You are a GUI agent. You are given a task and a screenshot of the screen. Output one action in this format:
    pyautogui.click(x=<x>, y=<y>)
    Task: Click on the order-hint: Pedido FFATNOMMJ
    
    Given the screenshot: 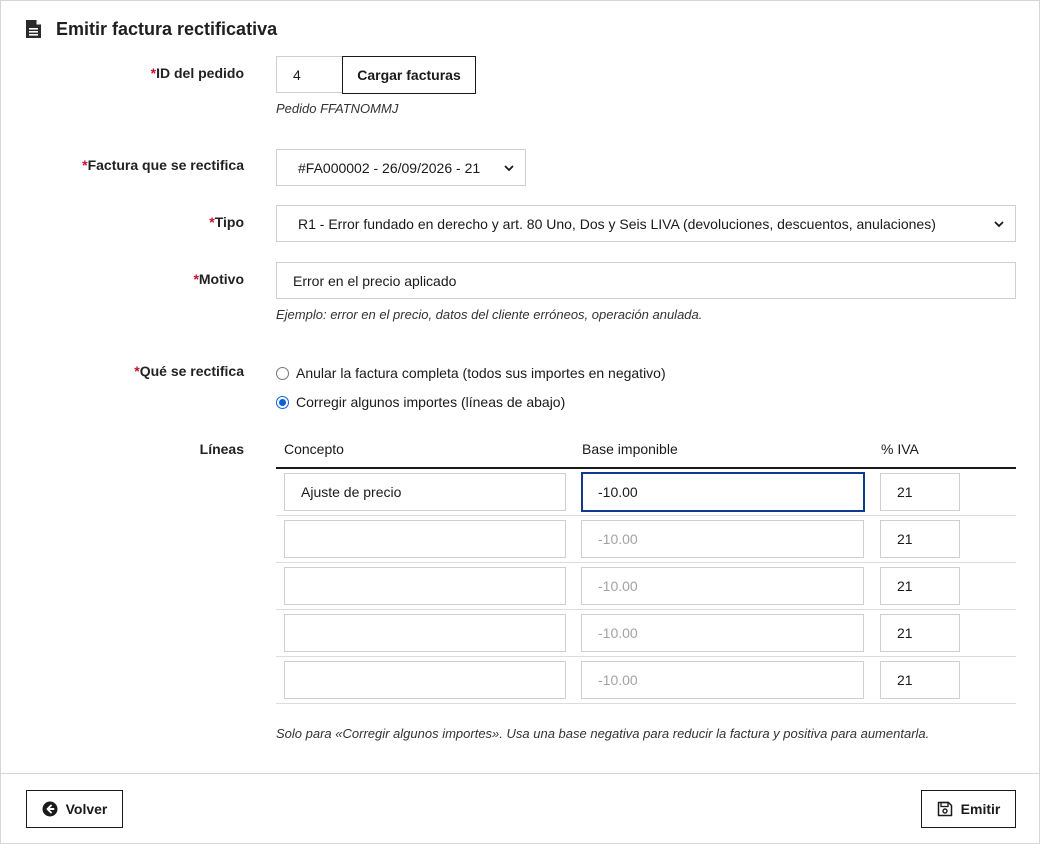 What is the action you would take?
    pyautogui.click(x=337, y=108)
    